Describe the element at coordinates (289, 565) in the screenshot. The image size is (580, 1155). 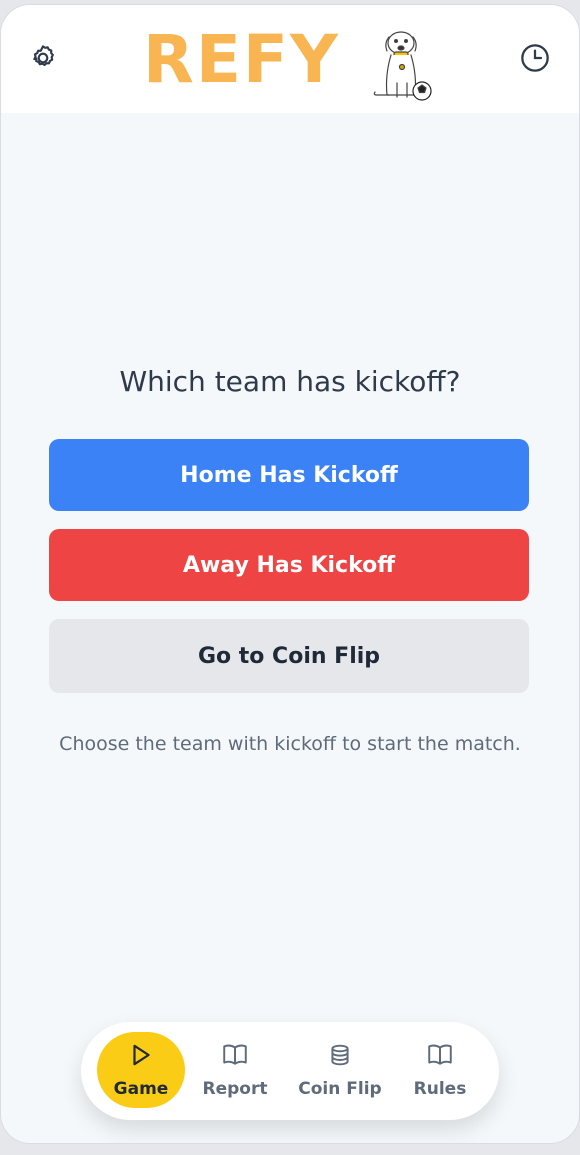
I see `away-kickoff-button: Away Has Kickoff` at that location.